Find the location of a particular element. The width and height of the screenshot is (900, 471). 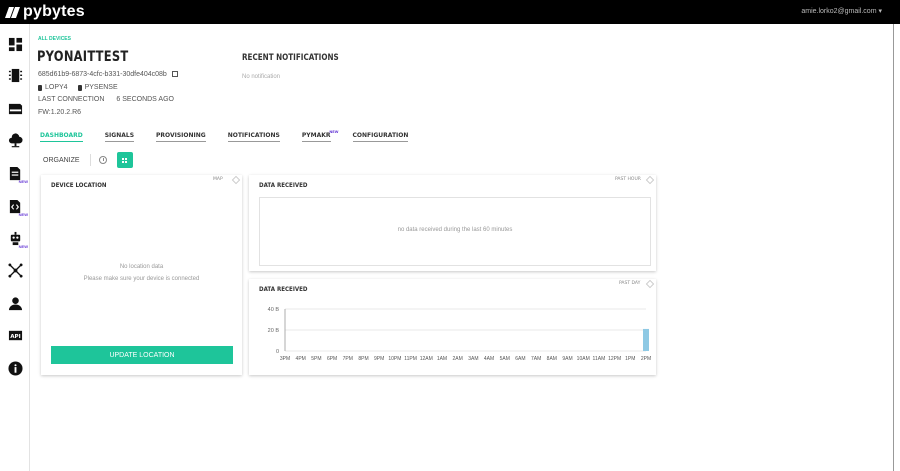

y-tick-label: 0 is located at coordinates (277, 352).